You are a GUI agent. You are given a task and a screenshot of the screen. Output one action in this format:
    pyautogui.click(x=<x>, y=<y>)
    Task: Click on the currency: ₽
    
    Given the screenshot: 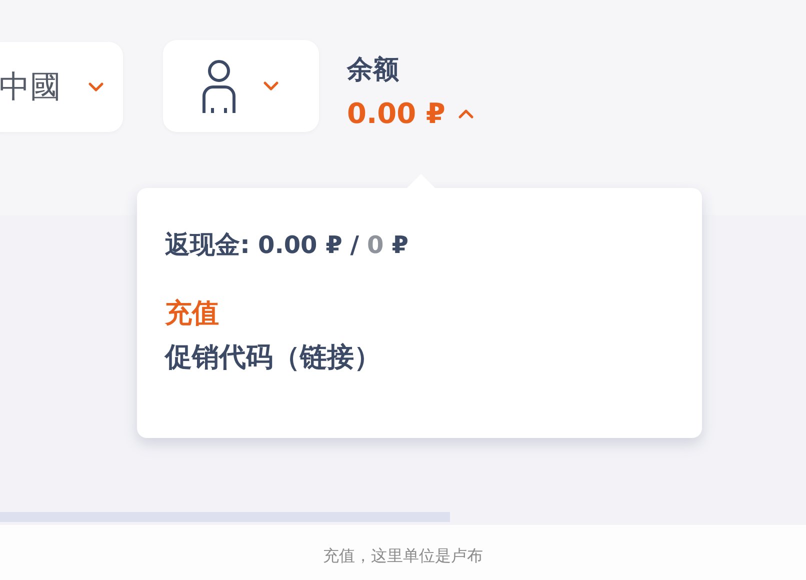 What is the action you would take?
    pyautogui.click(x=400, y=245)
    